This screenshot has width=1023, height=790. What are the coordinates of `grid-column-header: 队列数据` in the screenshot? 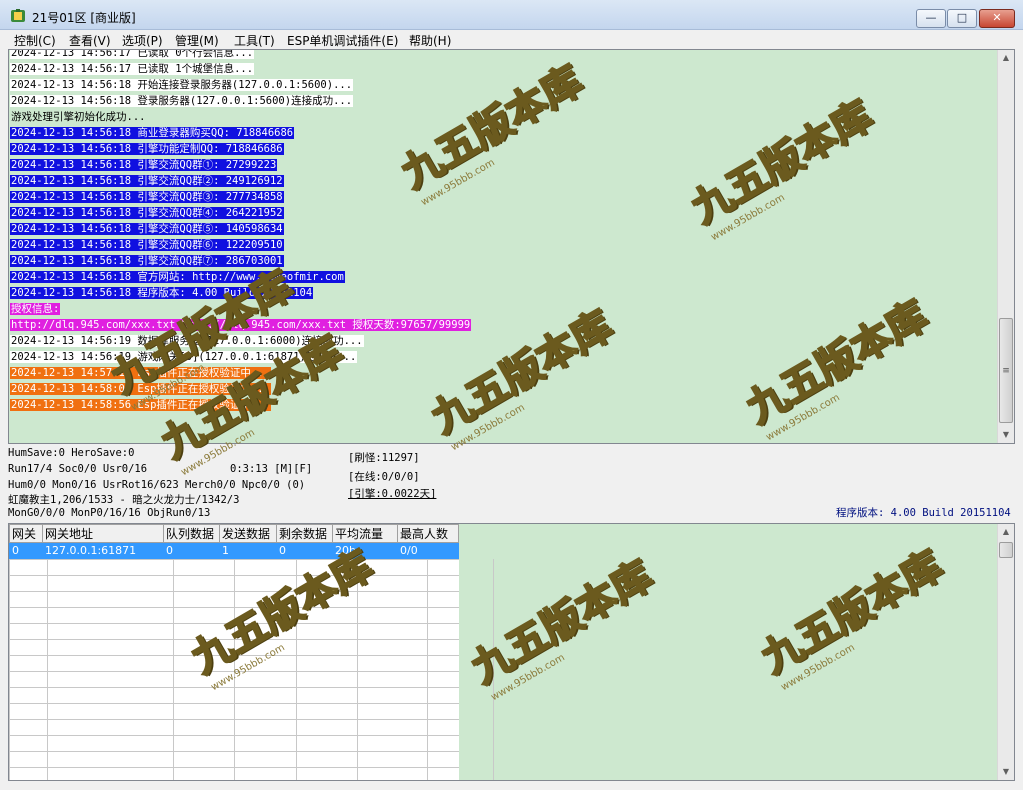 It's located at (191, 533).